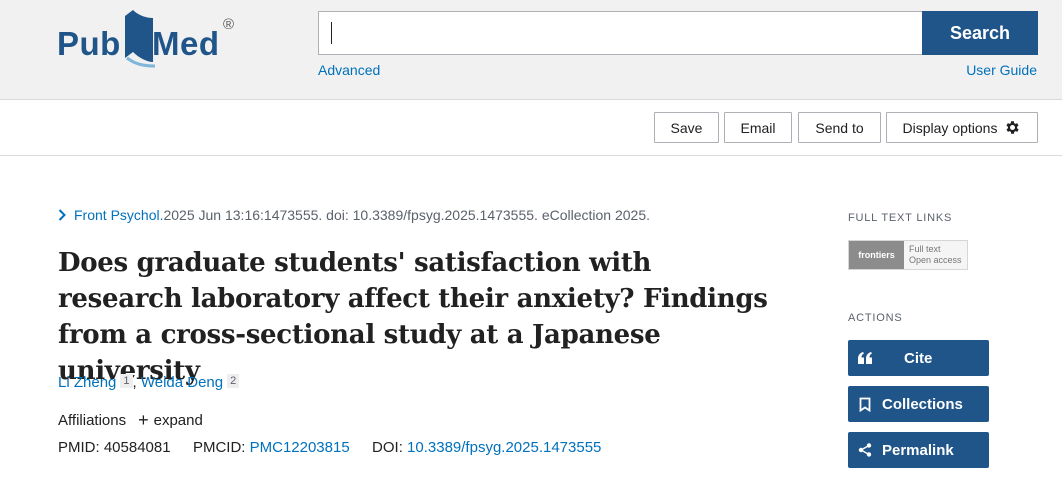 This screenshot has width=1062, height=490. I want to click on display-options-label: Display options, so click(950, 127).